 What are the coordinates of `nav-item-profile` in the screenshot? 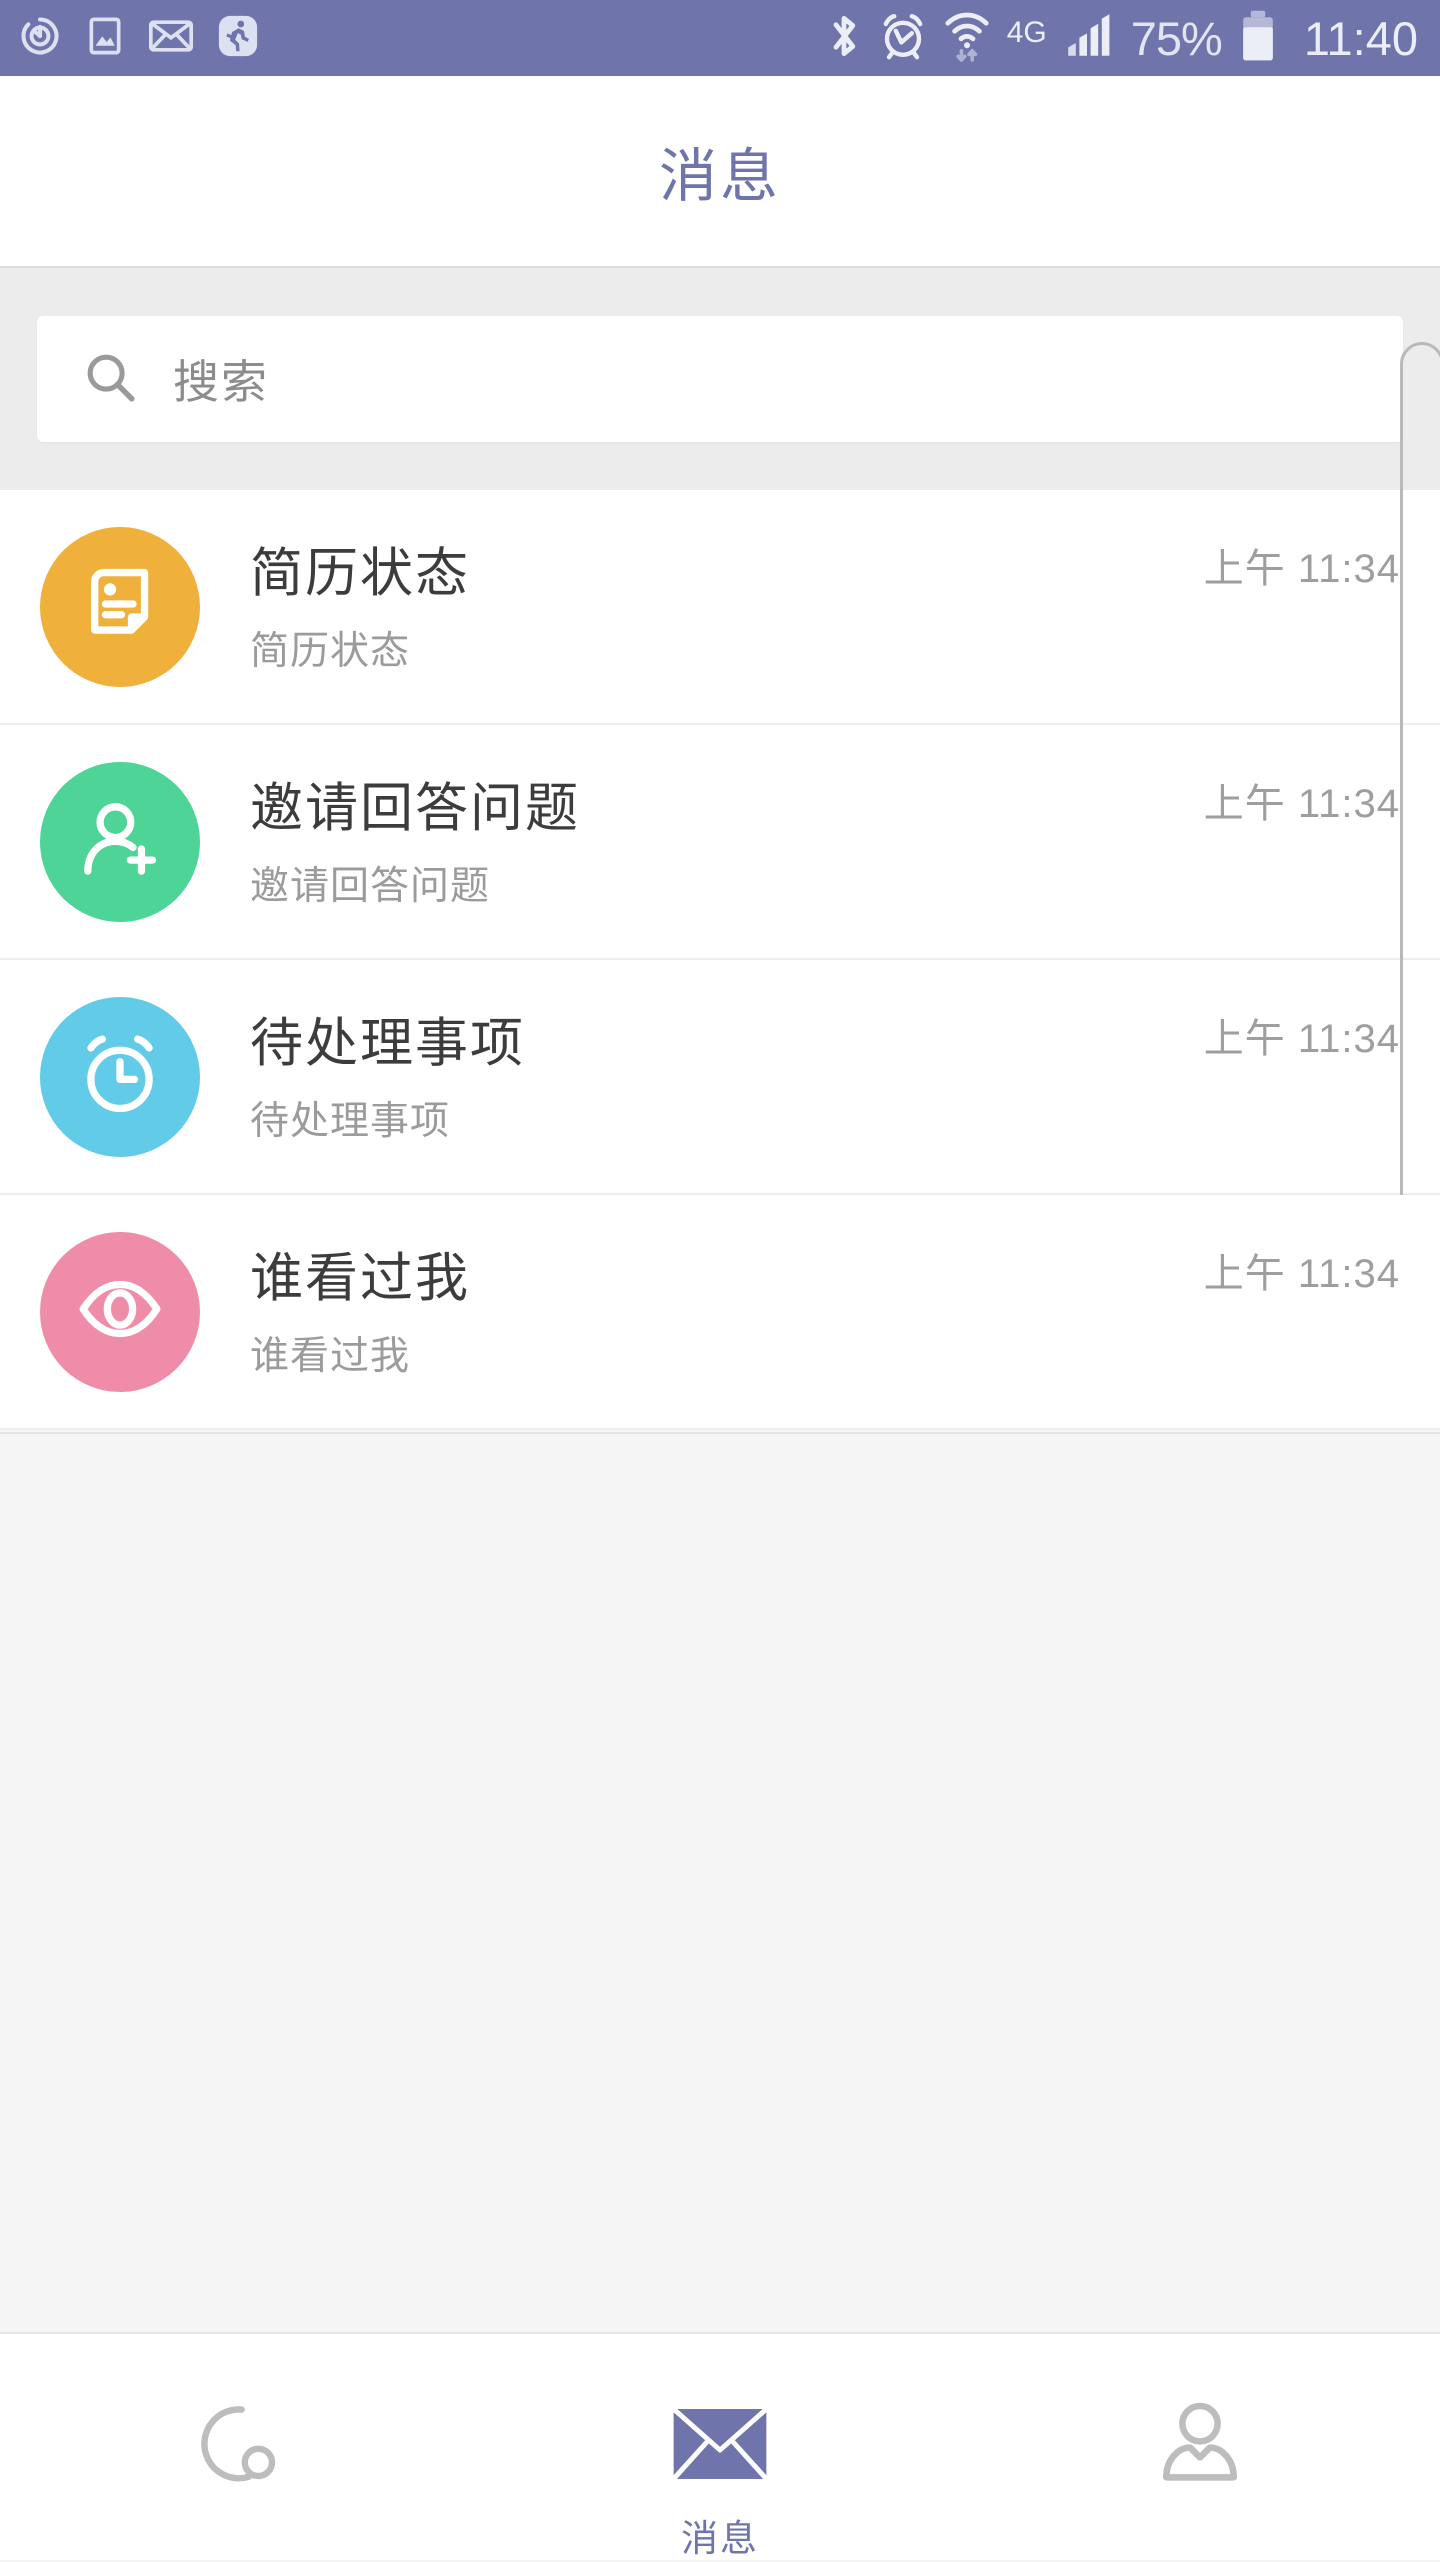 It's located at (1200, 2448).